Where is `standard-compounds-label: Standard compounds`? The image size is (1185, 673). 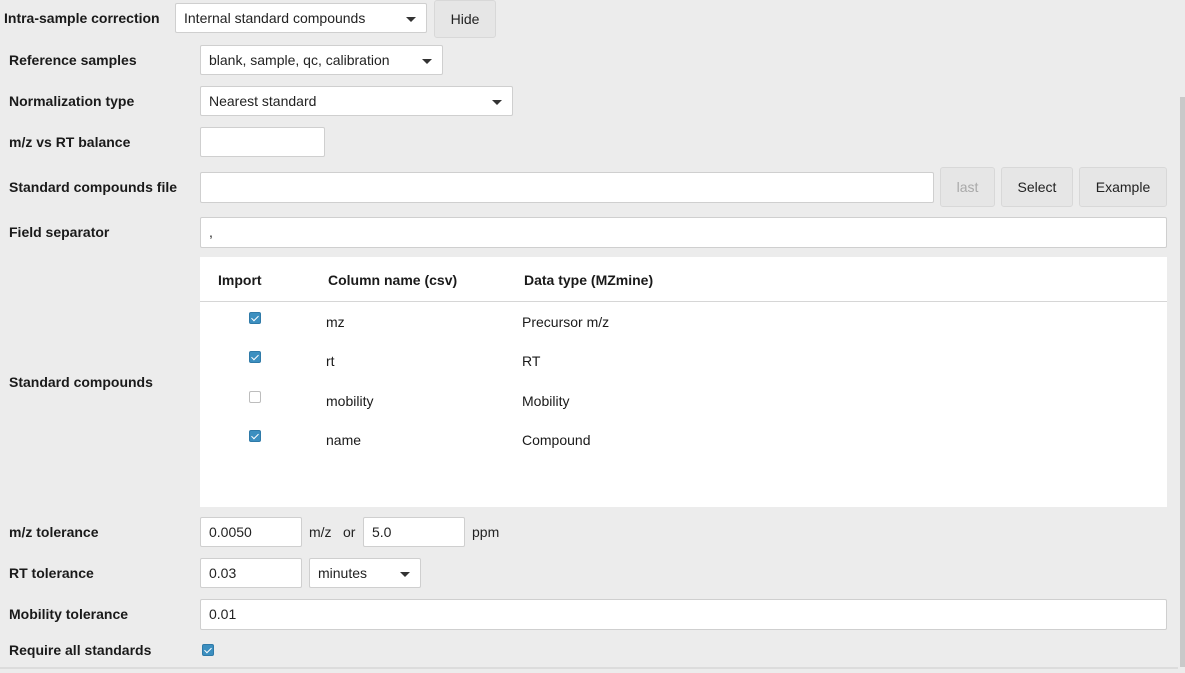 standard-compounds-label: Standard compounds is located at coordinates (81, 382).